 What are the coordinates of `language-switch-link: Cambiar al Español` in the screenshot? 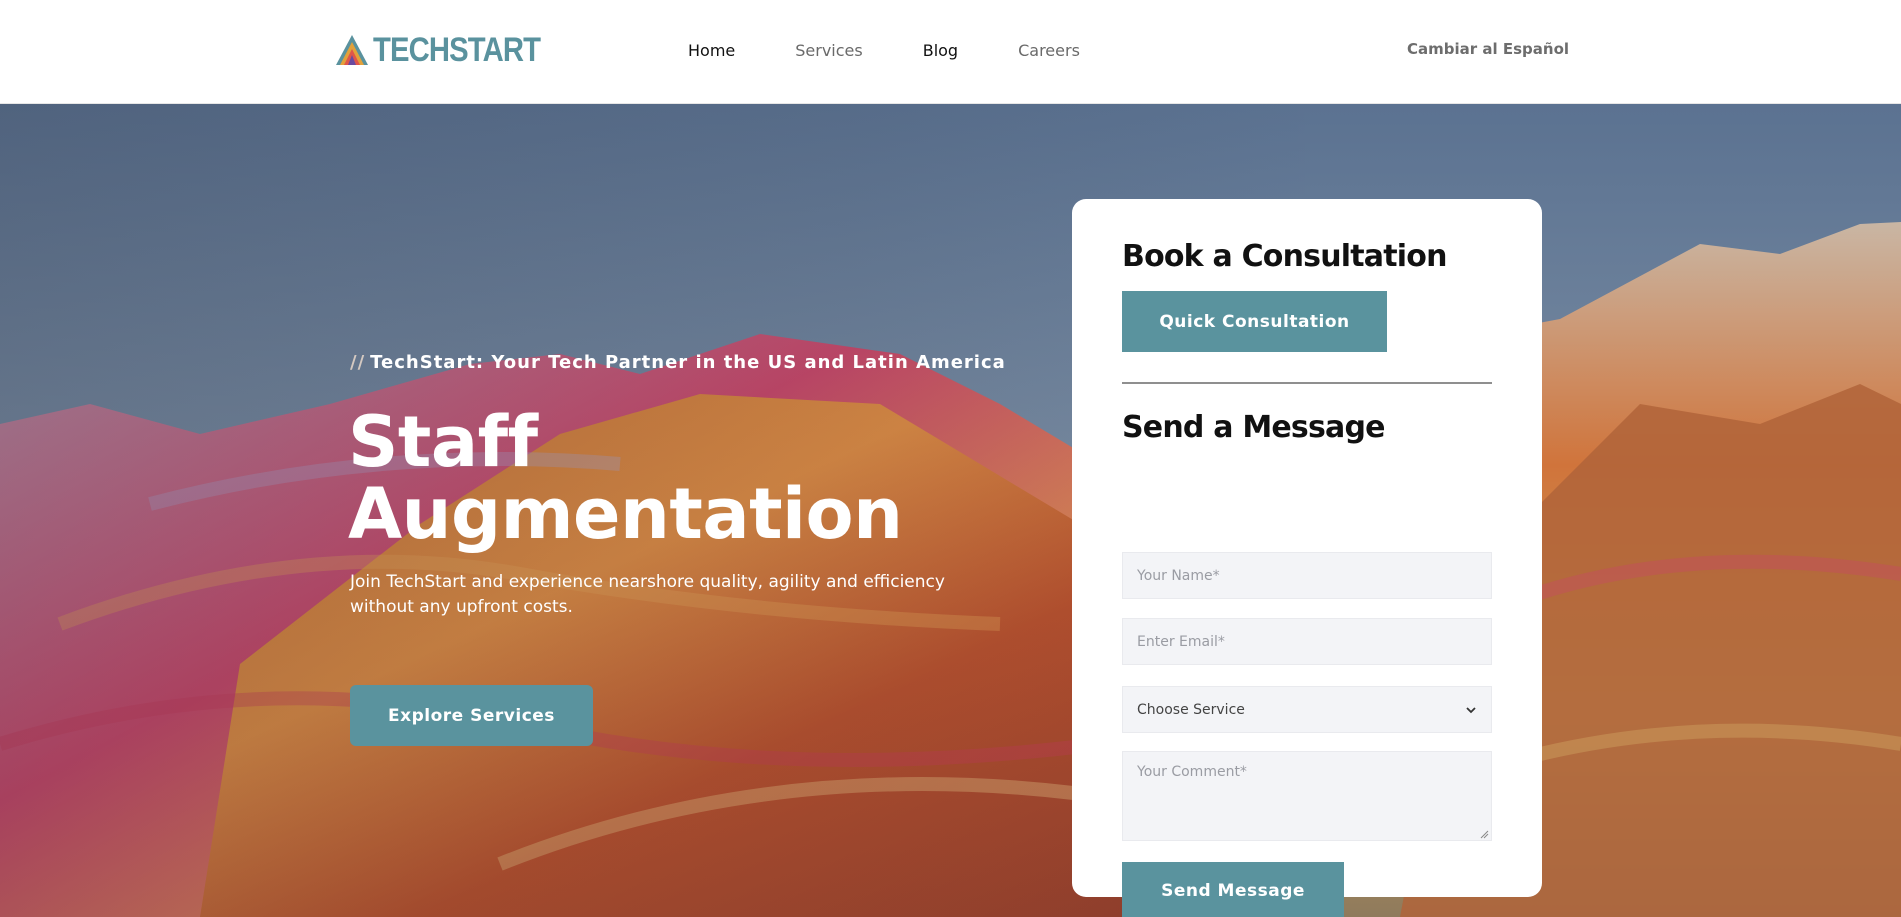 It's located at (1488, 49).